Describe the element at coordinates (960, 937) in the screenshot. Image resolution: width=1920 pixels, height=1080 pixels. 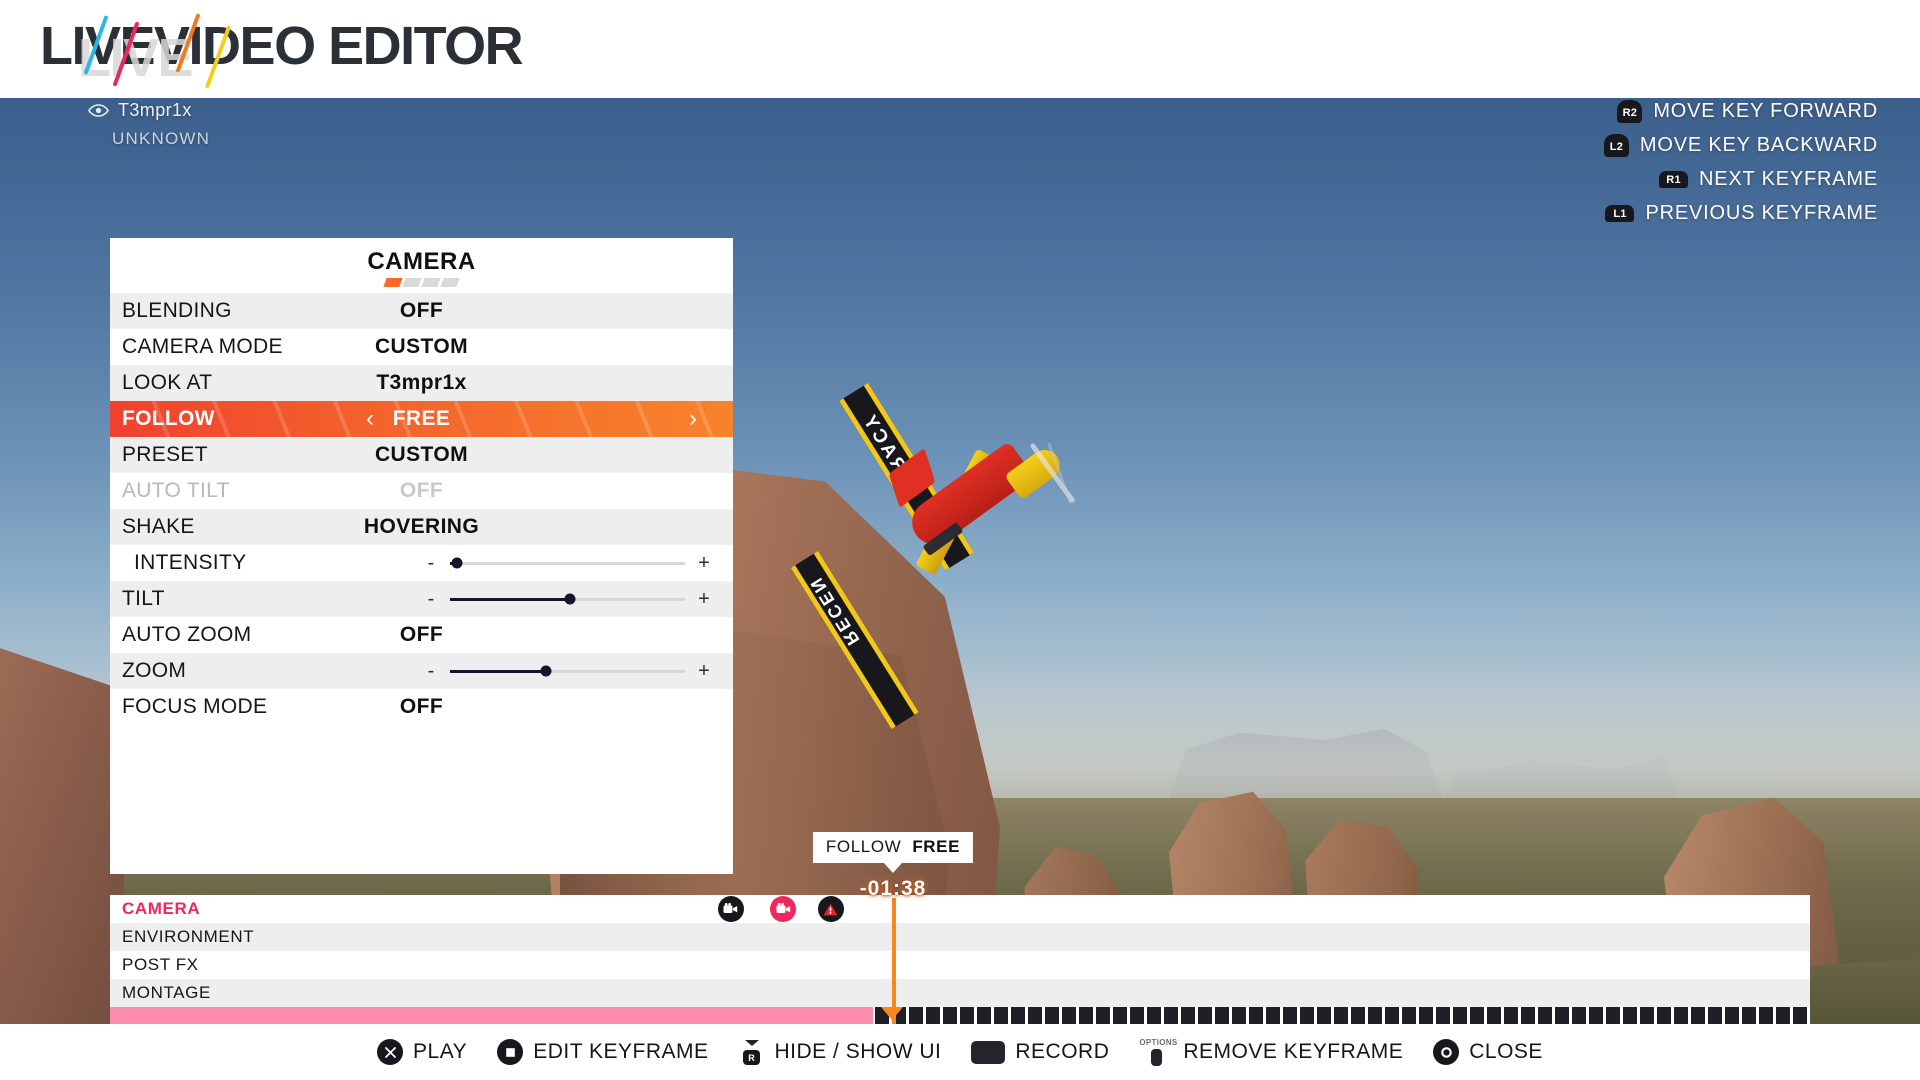
I see `timeline-track-environment: ENVIRONMENT` at that location.